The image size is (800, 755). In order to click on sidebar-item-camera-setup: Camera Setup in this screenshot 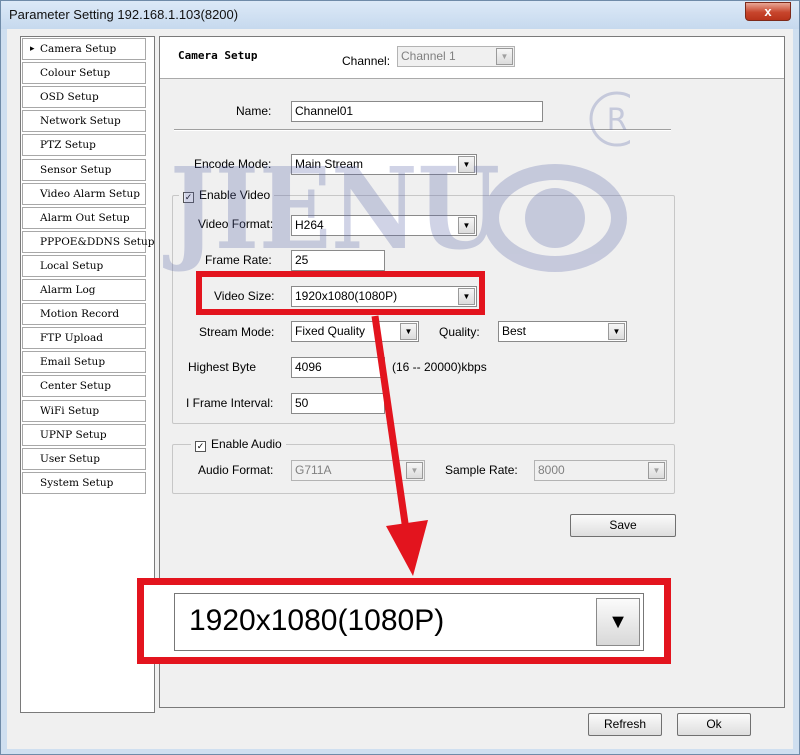, I will do `click(84, 49)`.